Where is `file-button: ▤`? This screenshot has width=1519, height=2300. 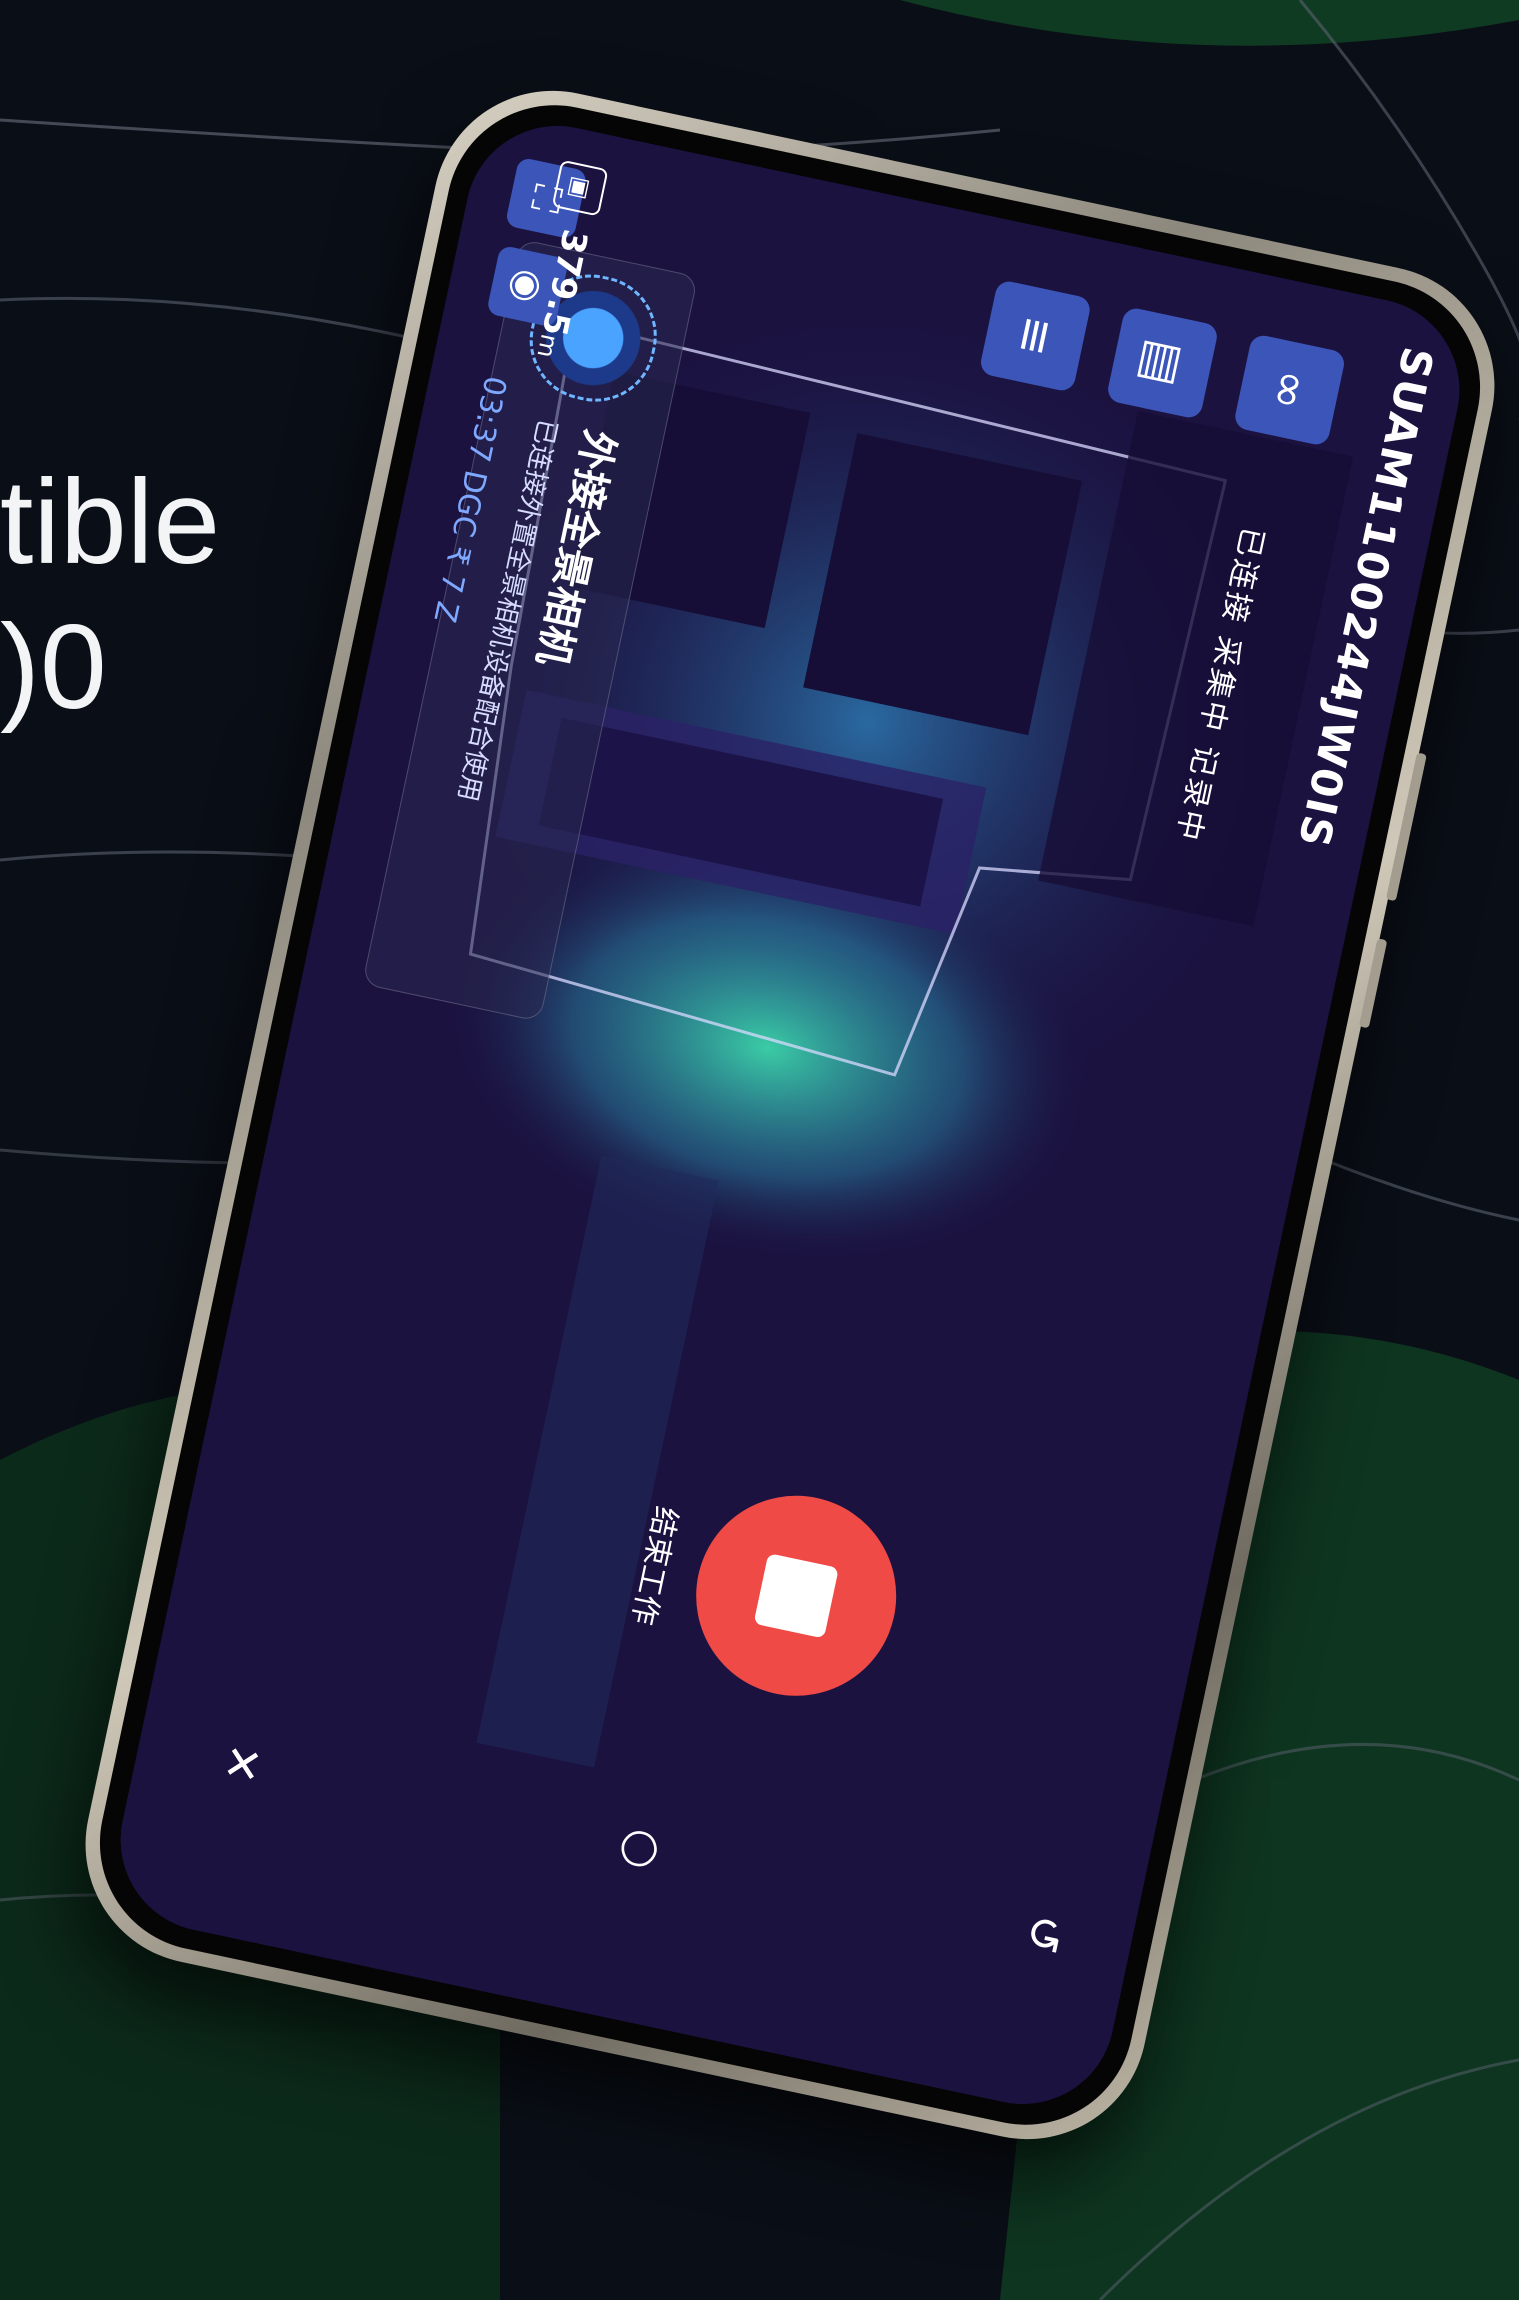 file-button: ▤ is located at coordinates (1162, 363).